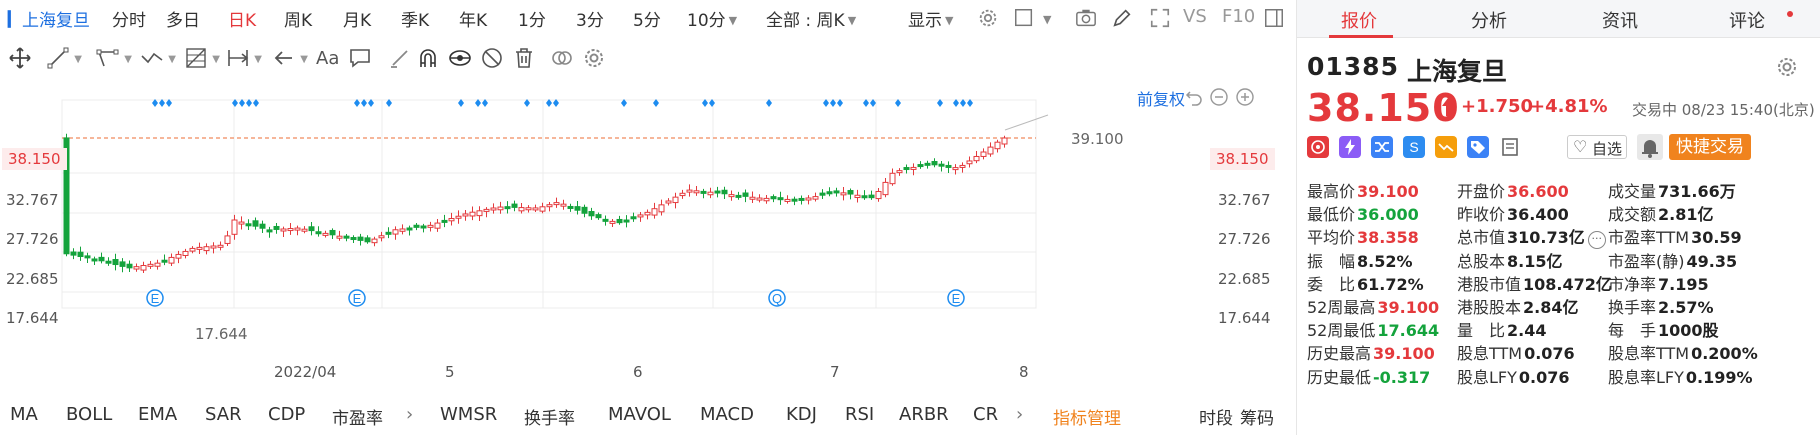 This screenshot has height=435, width=1820. What do you see at coordinates (1446, 147) in the screenshot?
I see `trend-icon` at bounding box center [1446, 147].